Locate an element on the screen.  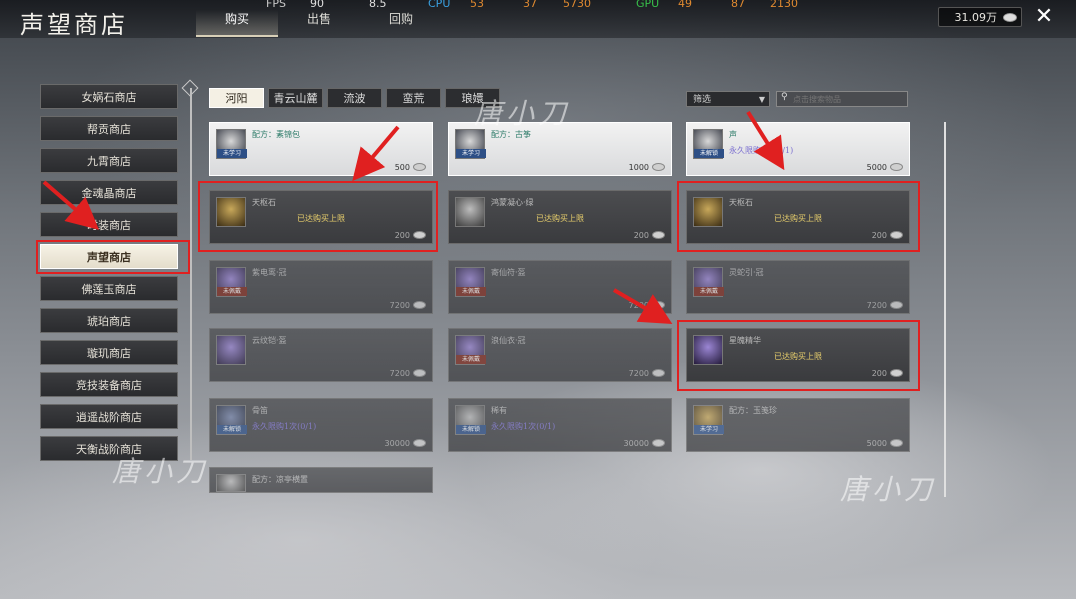
filter-dropdown: 筛选 ▼ is located at coordinates (728, 99).